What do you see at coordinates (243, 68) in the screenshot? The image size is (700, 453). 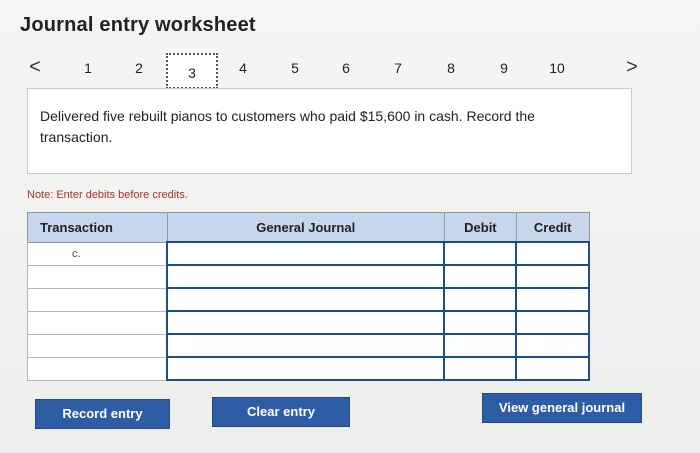 I see `page-4-button: 4` at bounding box center [243, 68].